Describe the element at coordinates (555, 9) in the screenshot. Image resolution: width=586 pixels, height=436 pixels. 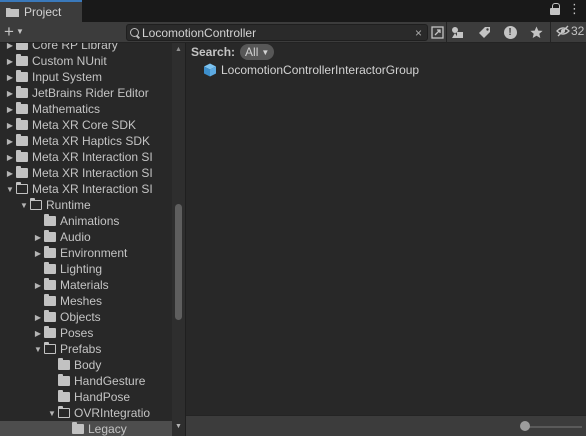
I see `lock-icon` at that location.